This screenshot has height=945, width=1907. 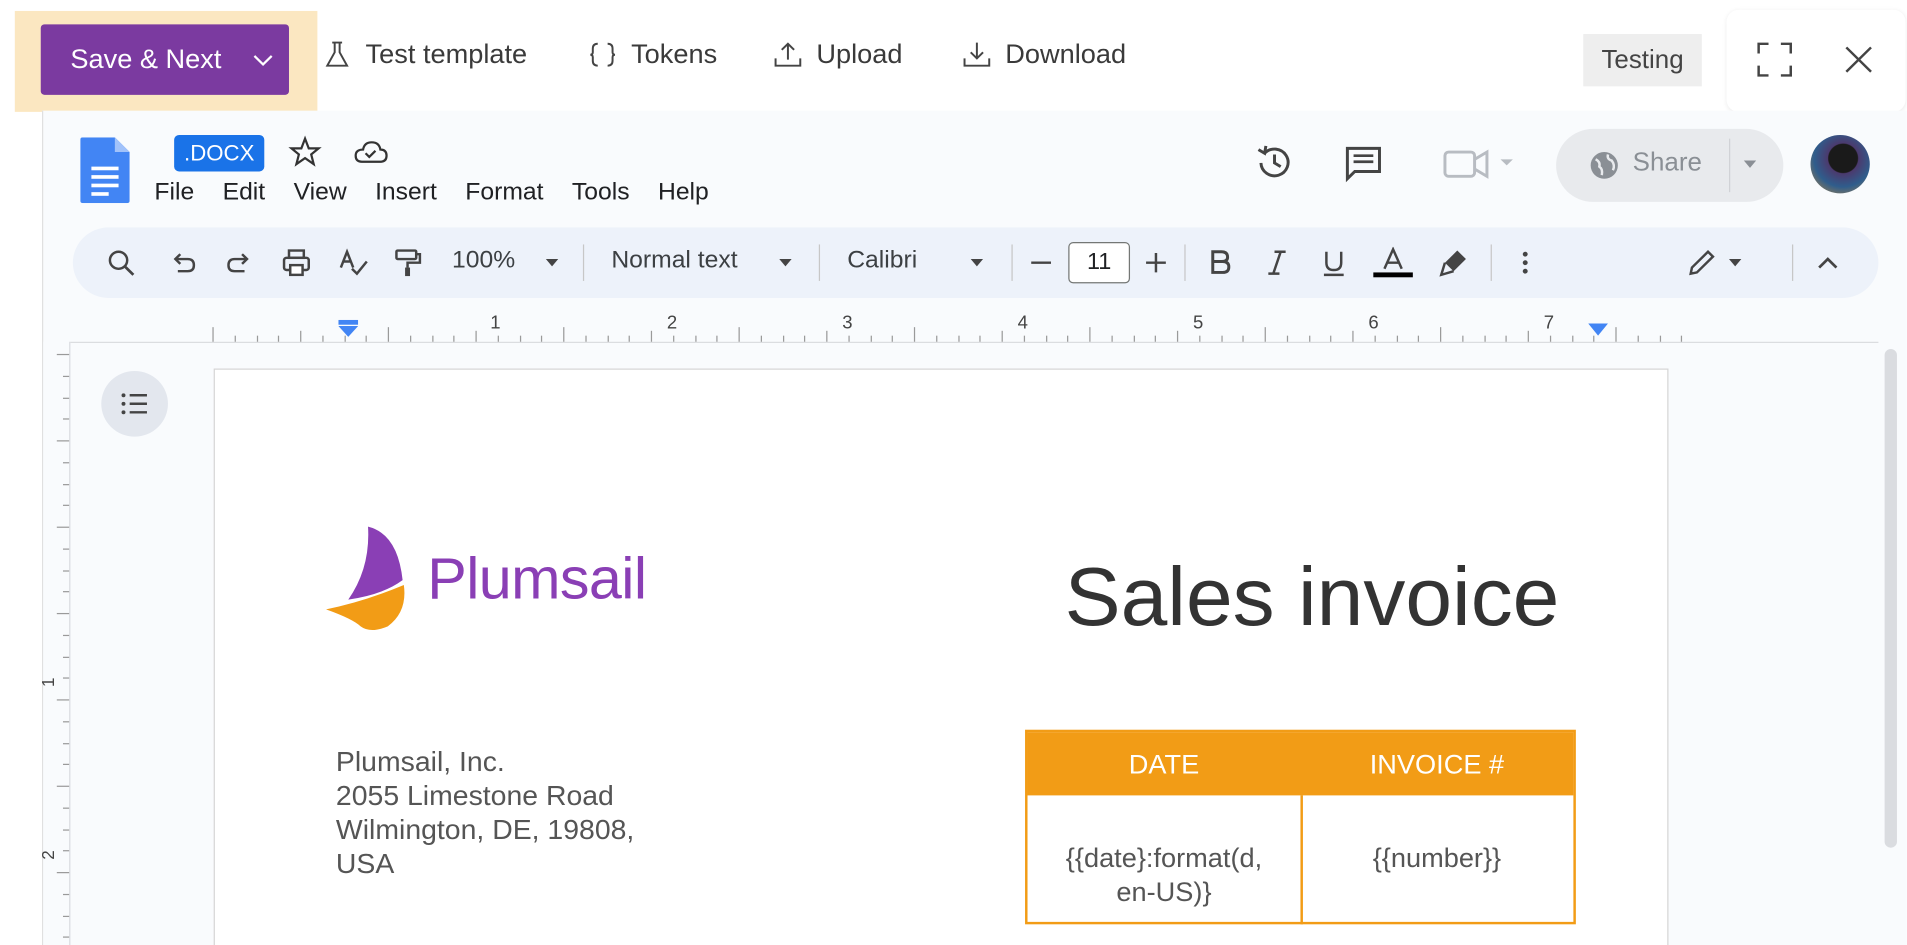 I want to click on menu-file: File, so click(x=174, y=193).